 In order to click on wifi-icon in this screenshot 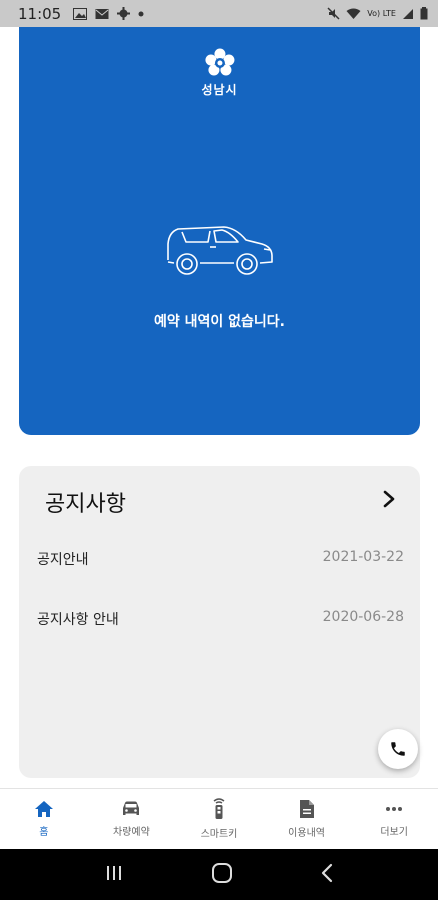, I will do `click(353, 14)`.